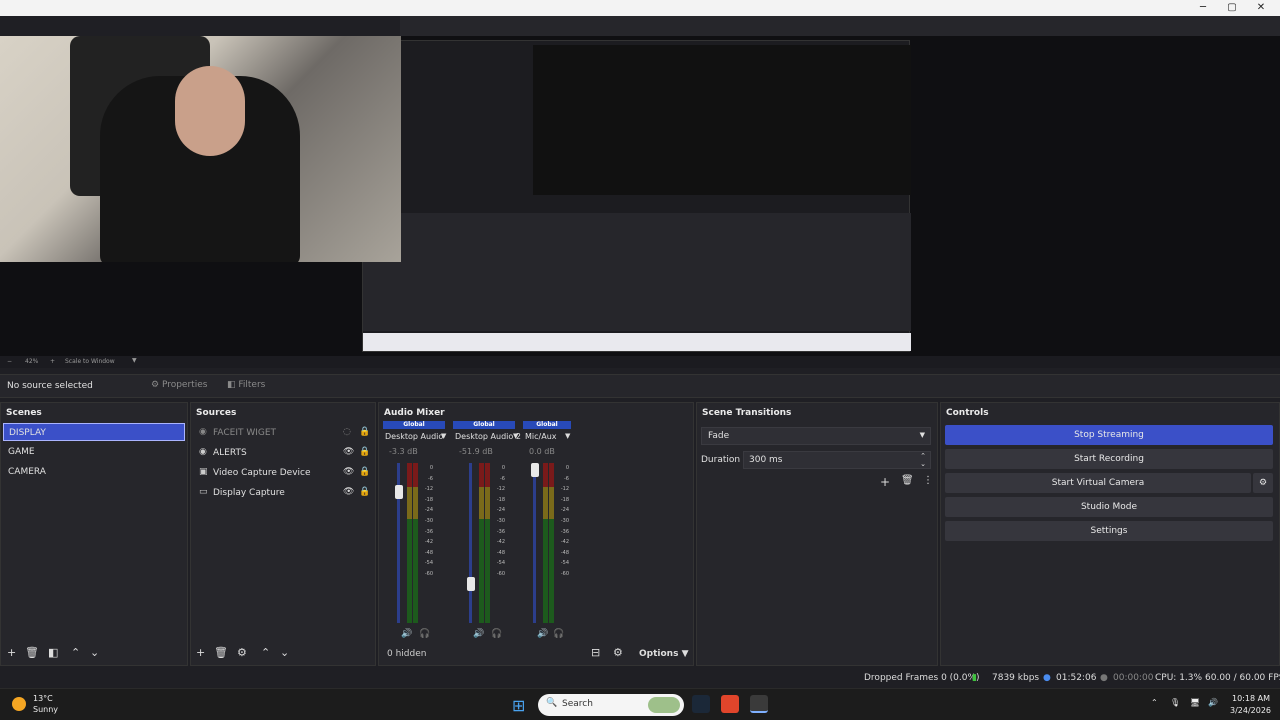 Image resolution: width=1280 pixels, height=720 pixels. What do you see at coordinates (242, 652) in the screenshot?
I see `source-settings-button: ⚙` at bounding box center [242, 652].